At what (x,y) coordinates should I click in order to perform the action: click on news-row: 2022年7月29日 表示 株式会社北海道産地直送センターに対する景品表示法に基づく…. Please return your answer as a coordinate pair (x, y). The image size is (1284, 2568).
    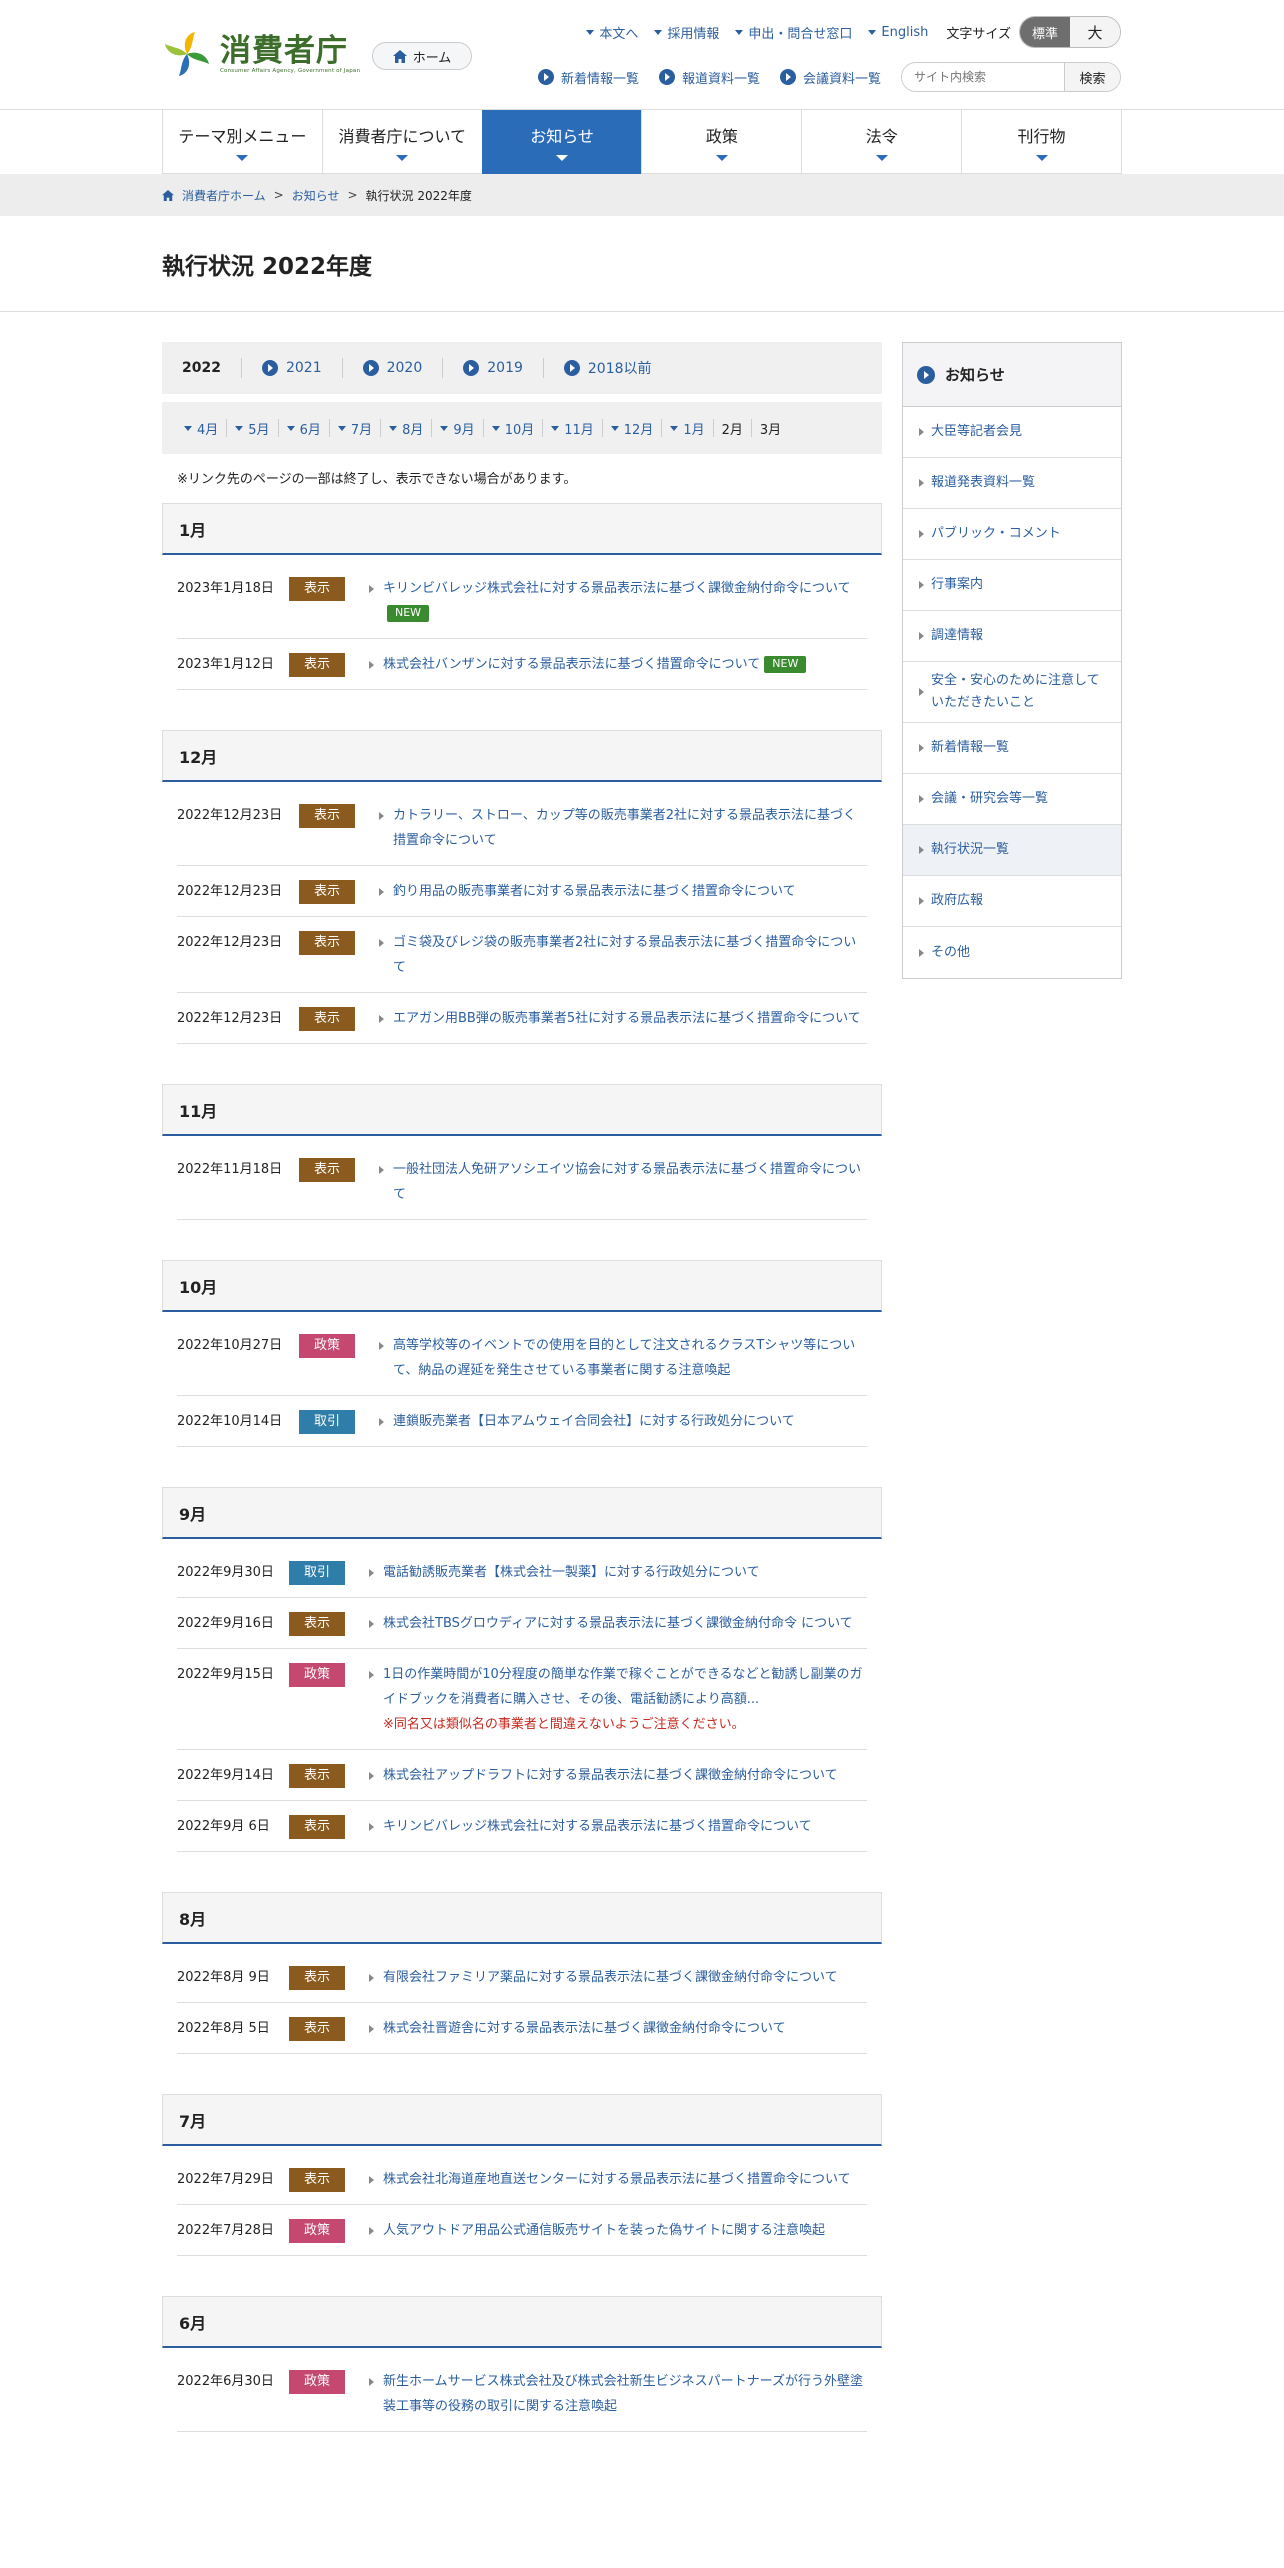
    Looking at the image, I should click on (522, 2179).